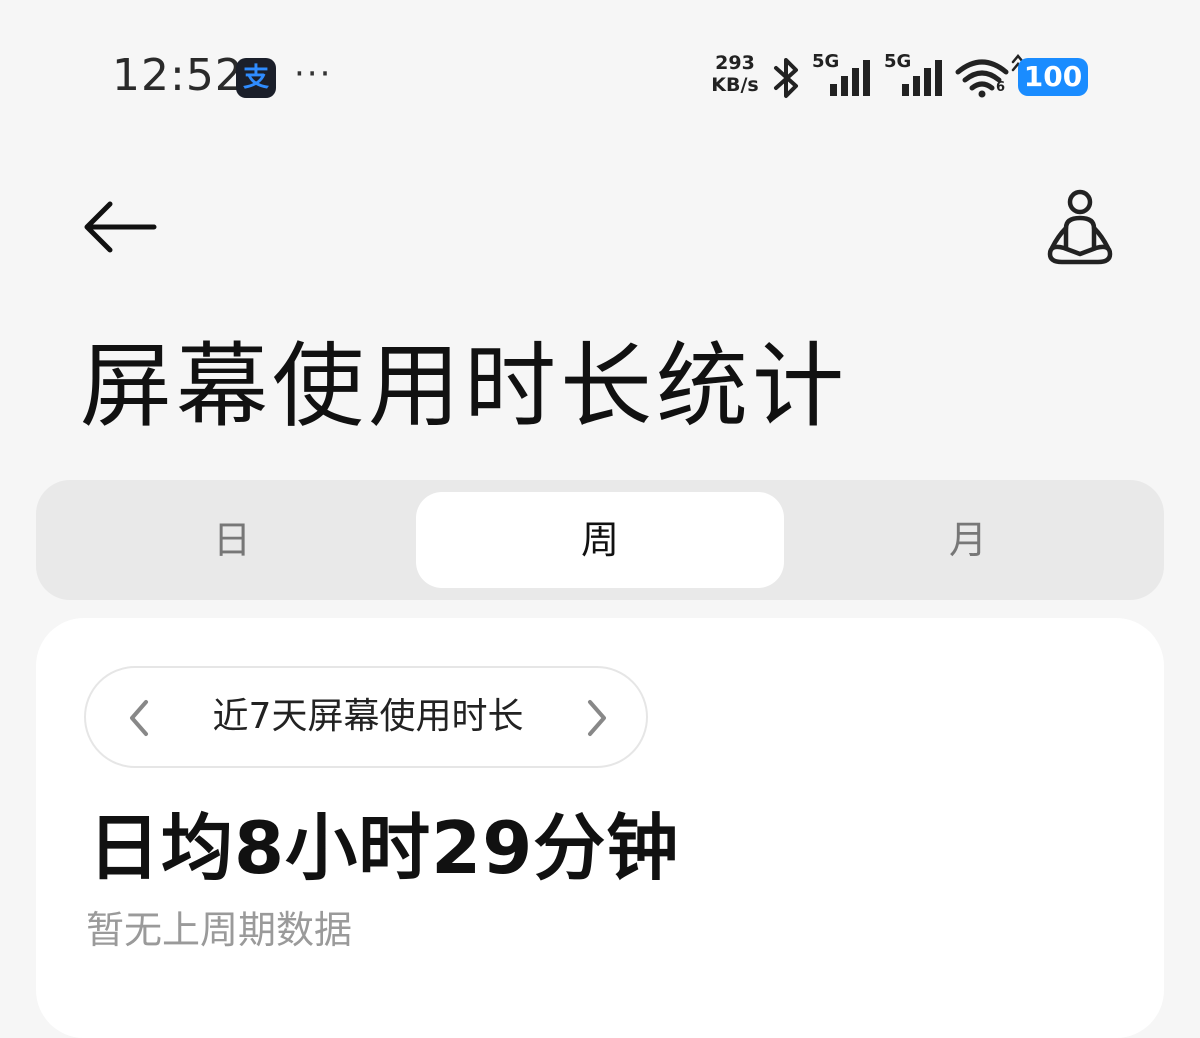 The height and width of the screenshot is (1038, 1200). What do you see at coordinates (1001, 87) in the screenshot?
I see `wifi-standard-badge: 6` at bounding box center [1001, 87].